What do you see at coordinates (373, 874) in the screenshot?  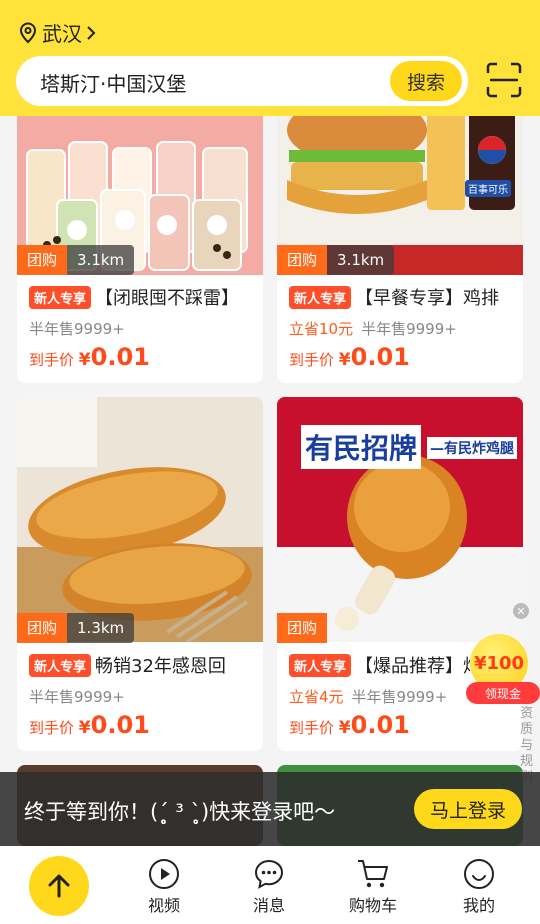 I see `shopping-cart-icon` at bounding box center [373, 874].